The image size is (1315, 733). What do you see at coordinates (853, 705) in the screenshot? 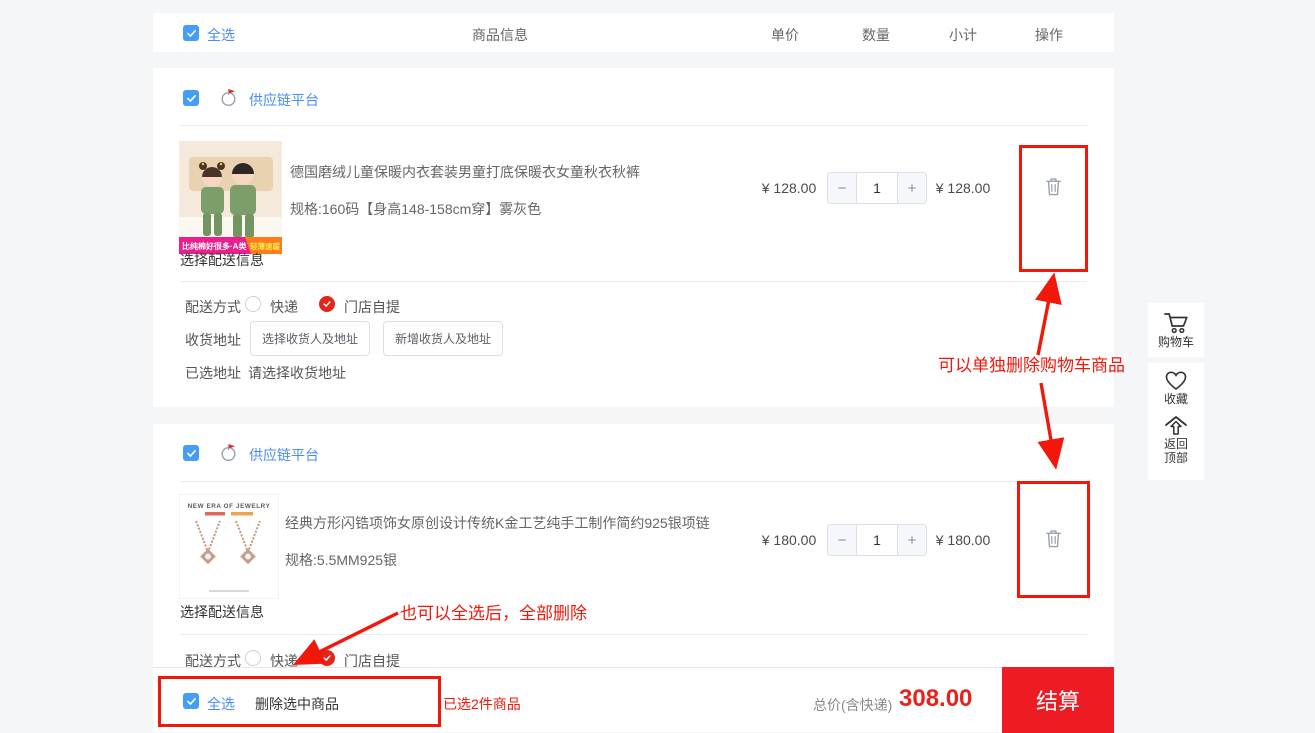
I see `total-price-label: 总价(含快递)` at bounding box center [853, 705].